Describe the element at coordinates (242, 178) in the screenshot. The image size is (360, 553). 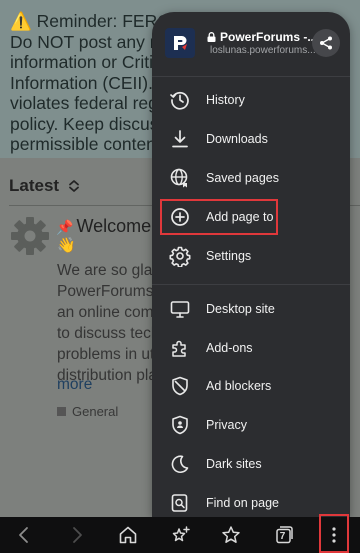
I see `menu-item-label: Saved pages` at that location.